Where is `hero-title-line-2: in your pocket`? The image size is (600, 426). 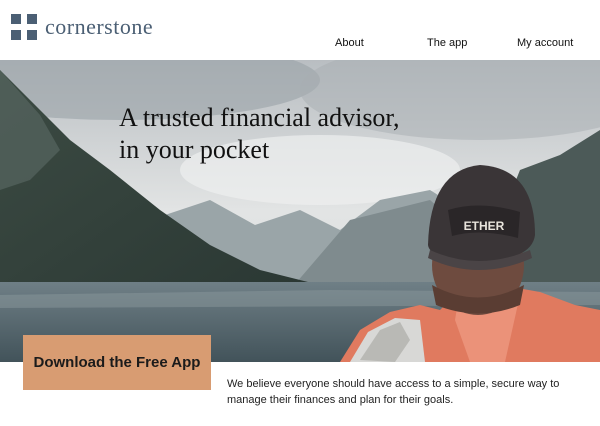 hero-title-line-2: in your pocket is located at coordinates (194, 149).